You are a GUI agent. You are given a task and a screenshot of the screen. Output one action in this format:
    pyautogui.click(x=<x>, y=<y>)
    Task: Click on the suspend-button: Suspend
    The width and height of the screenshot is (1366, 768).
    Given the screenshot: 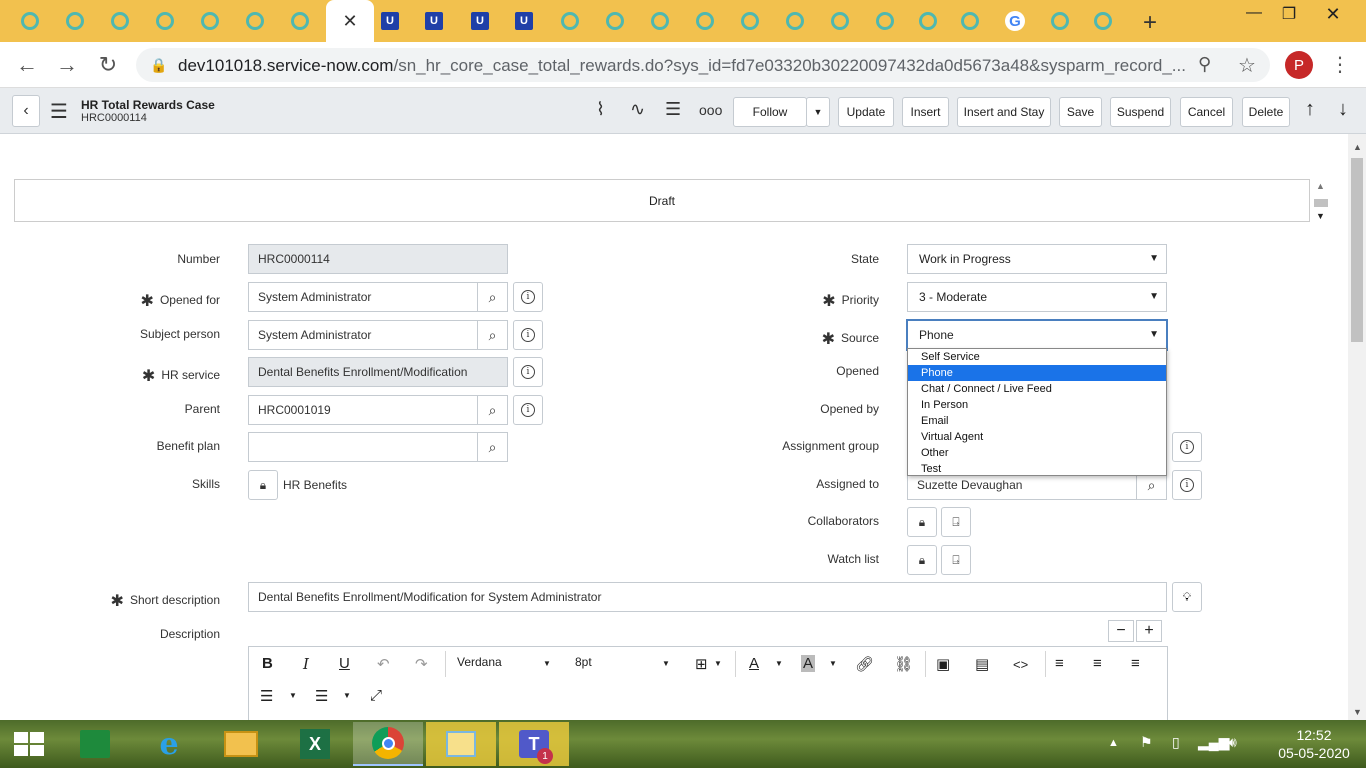 What is the action you would take?
    pyautogui.click(x=1140, y=112)
    